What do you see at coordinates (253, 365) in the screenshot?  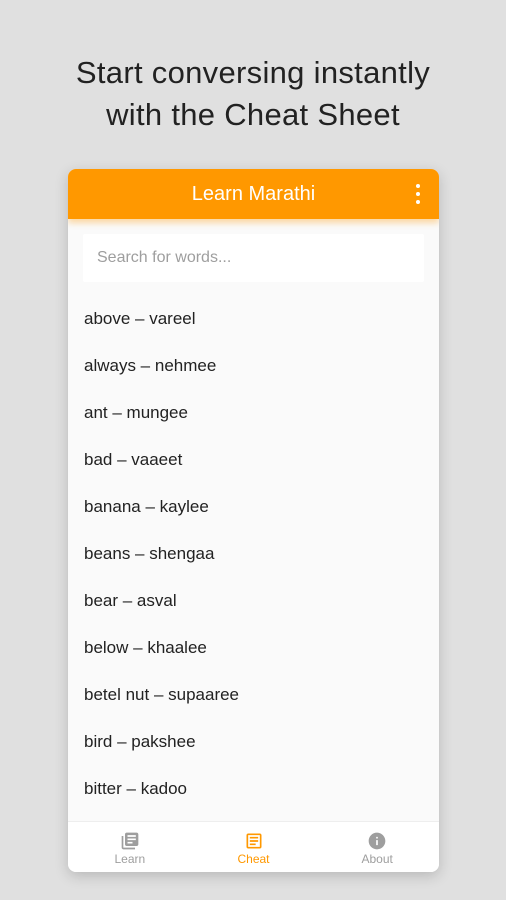 I see `list-item: always – nehmee` at bounding box center [253, 365].